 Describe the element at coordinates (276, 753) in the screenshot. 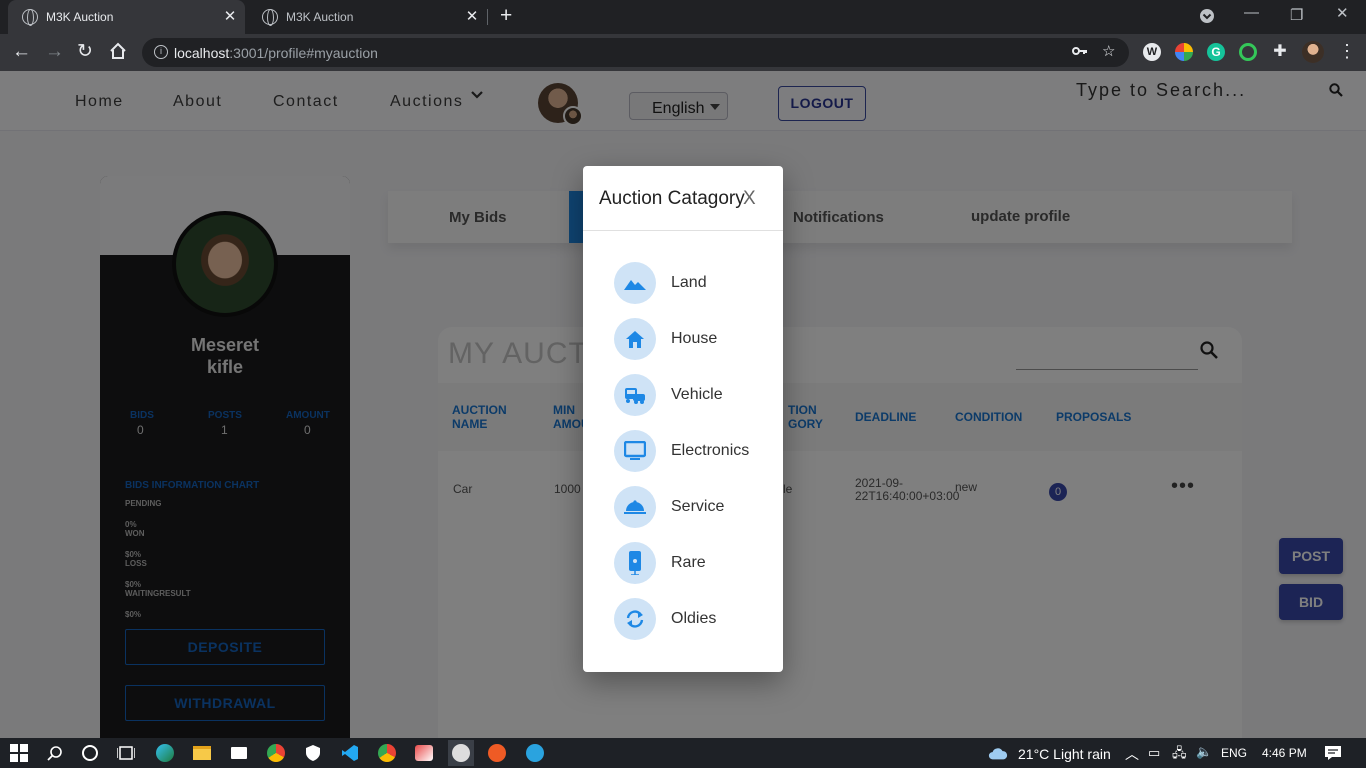

I see `chrome-icon` at that location.